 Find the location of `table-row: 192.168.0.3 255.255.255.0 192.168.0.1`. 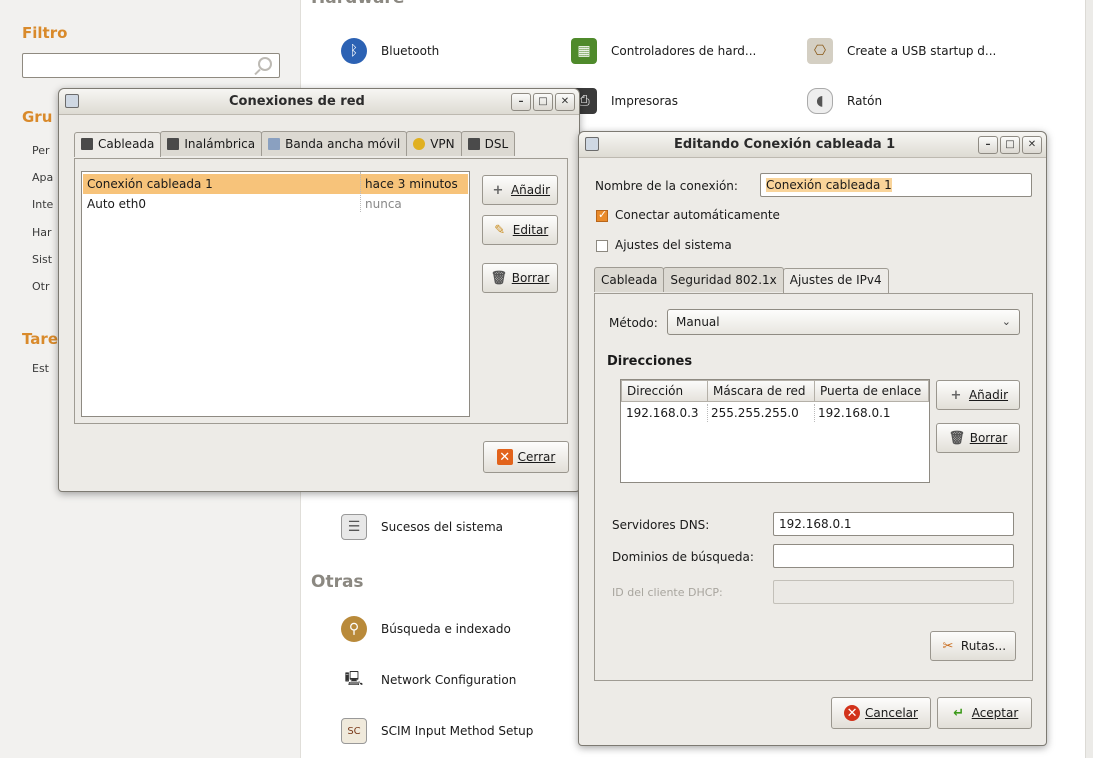

table-row: 192.168.0.3 255.255.255.0 192.168.0.1 is located at coordinates (775, 413).